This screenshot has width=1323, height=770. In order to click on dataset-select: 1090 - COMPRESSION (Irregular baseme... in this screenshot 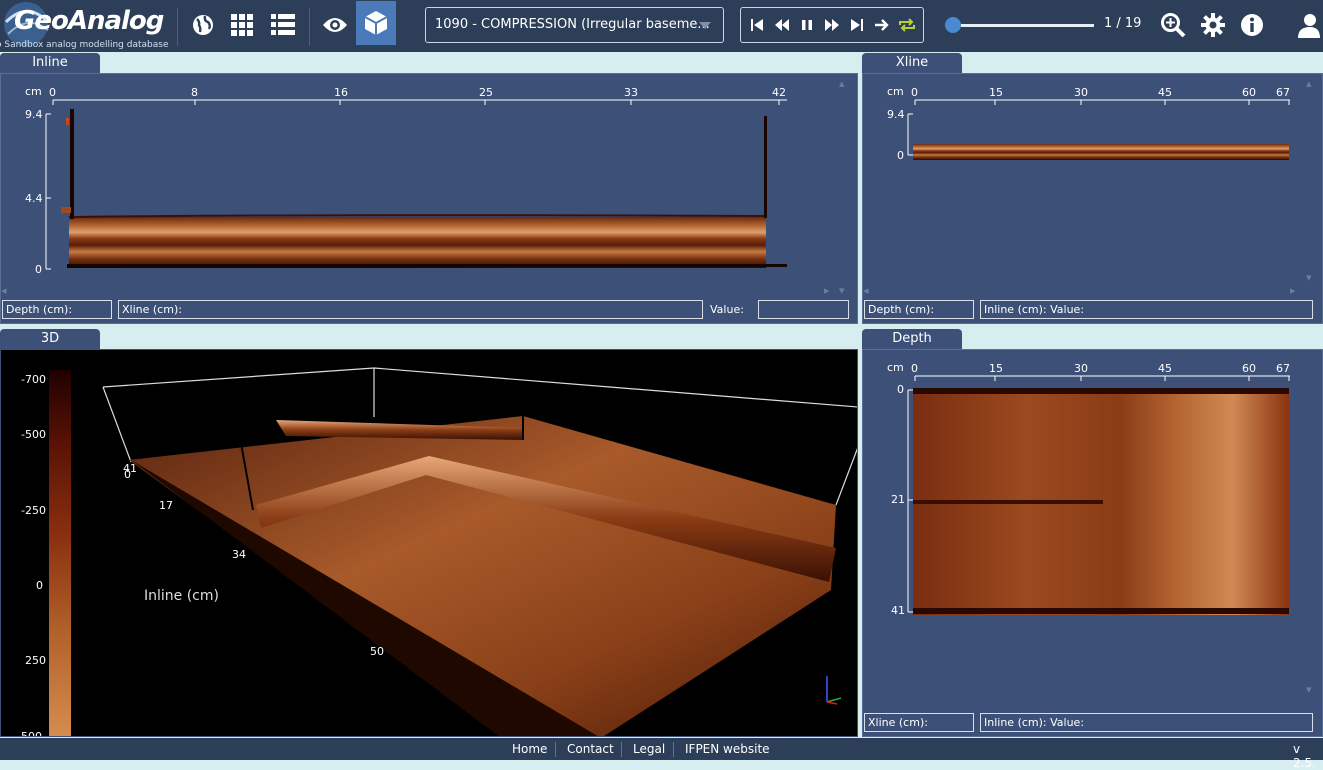, I will do `click(574, 25)`.